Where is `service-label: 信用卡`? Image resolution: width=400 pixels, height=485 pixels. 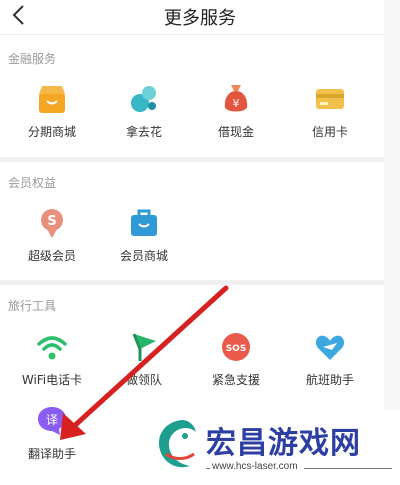
service-label: 信用卡 is located at coordinates (329, 132).